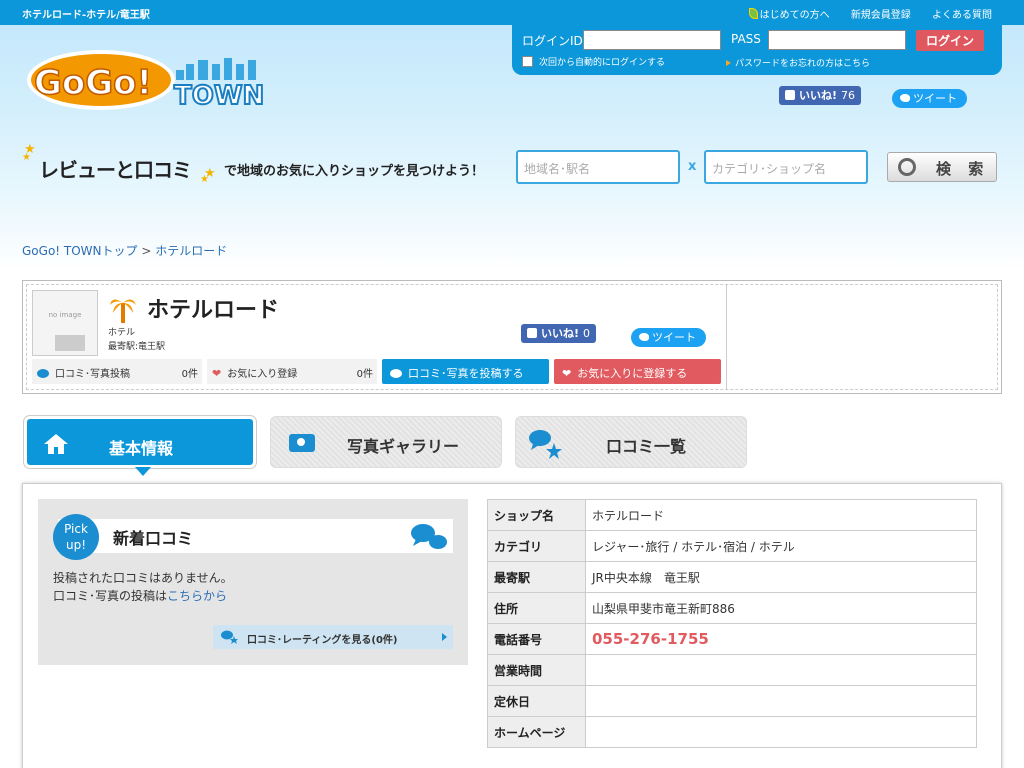  What do you see at coordinates (536, 639) in the screenshot?
I see `info-label: 電話番号` at bounding box center [536, 639].